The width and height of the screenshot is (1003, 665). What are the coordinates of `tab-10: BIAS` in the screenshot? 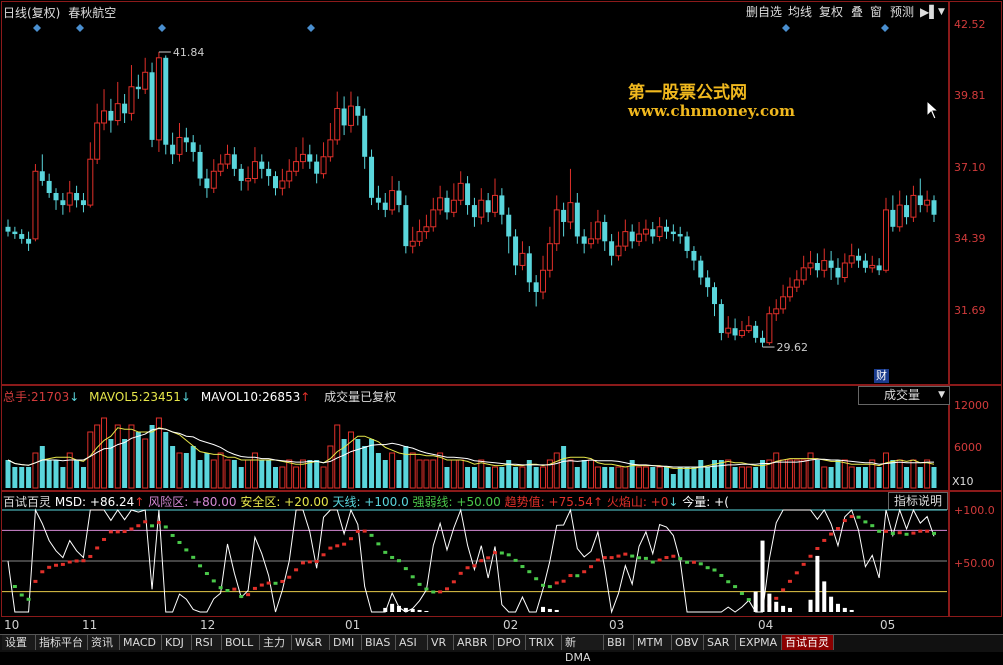 It's located at (379, 642).